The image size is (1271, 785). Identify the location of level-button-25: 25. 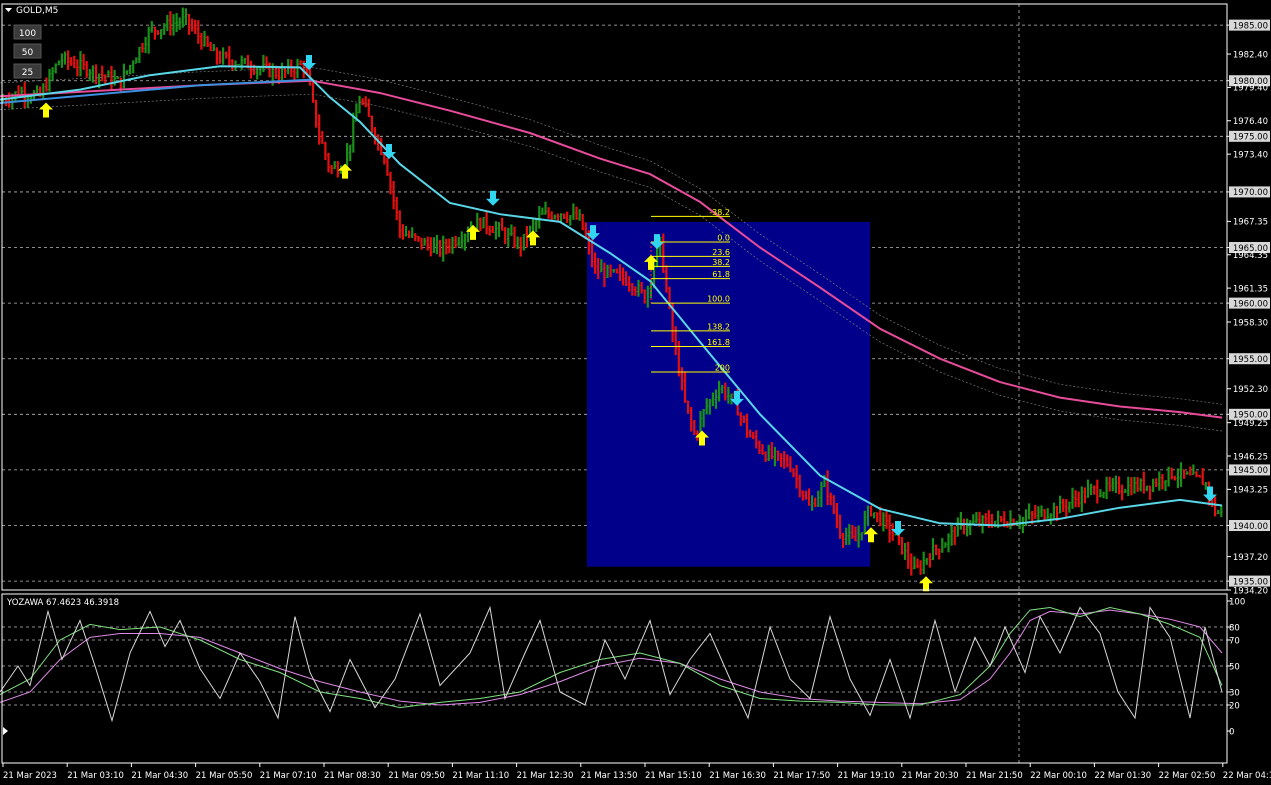
(27, 71).